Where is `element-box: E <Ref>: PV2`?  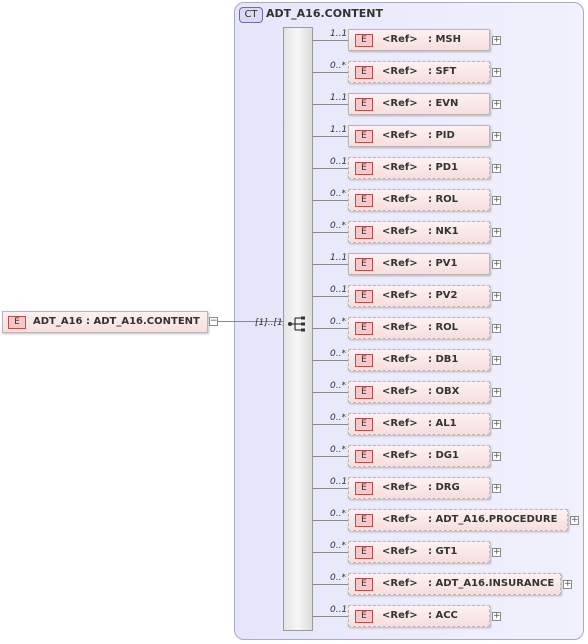
element-box: E <Ref>: PV2 is located at coordinates (419, 296).